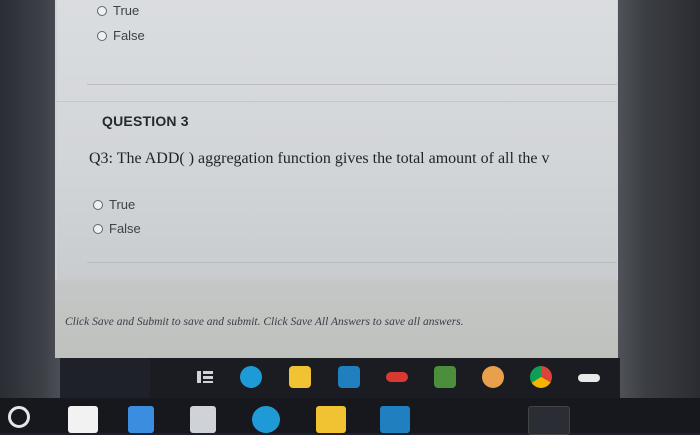 This screenshot has width=700, height=435. I want to click on photos-icon, so click(493, 377).